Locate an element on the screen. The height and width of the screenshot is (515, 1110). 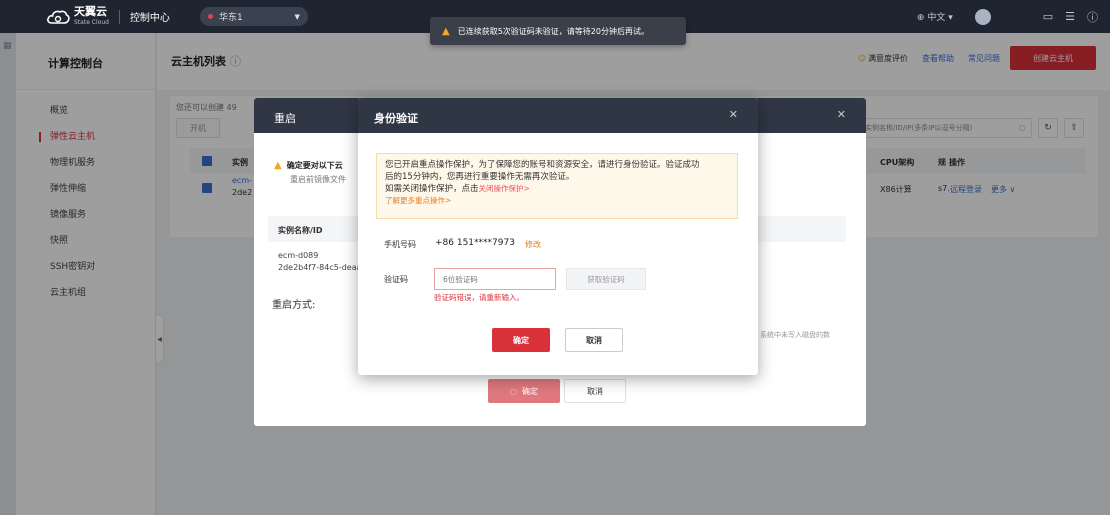
close-protection-link: 关闭操作保护> is located at coordinates (504, 188).